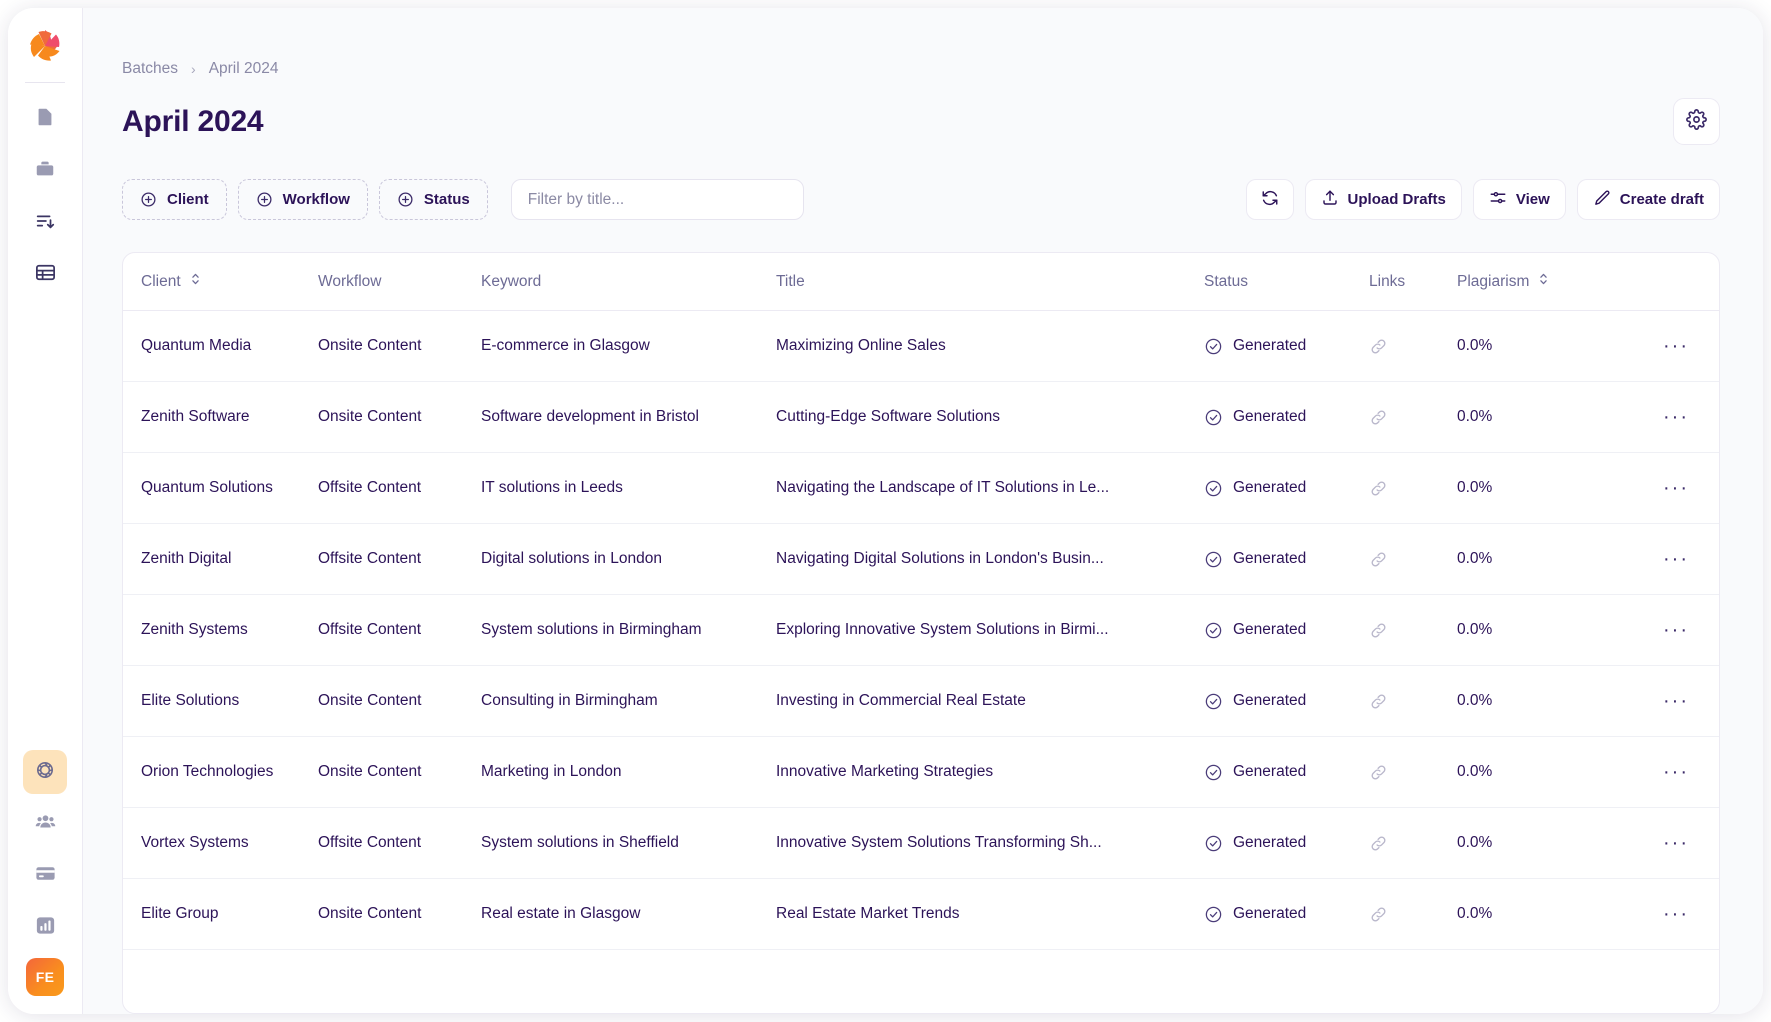 The image size is (1771, 1022). What do you see at coordinates (161, 281) in the screenshot?
I see `column-header-client-label: Client` at bounding box center [161, 281].